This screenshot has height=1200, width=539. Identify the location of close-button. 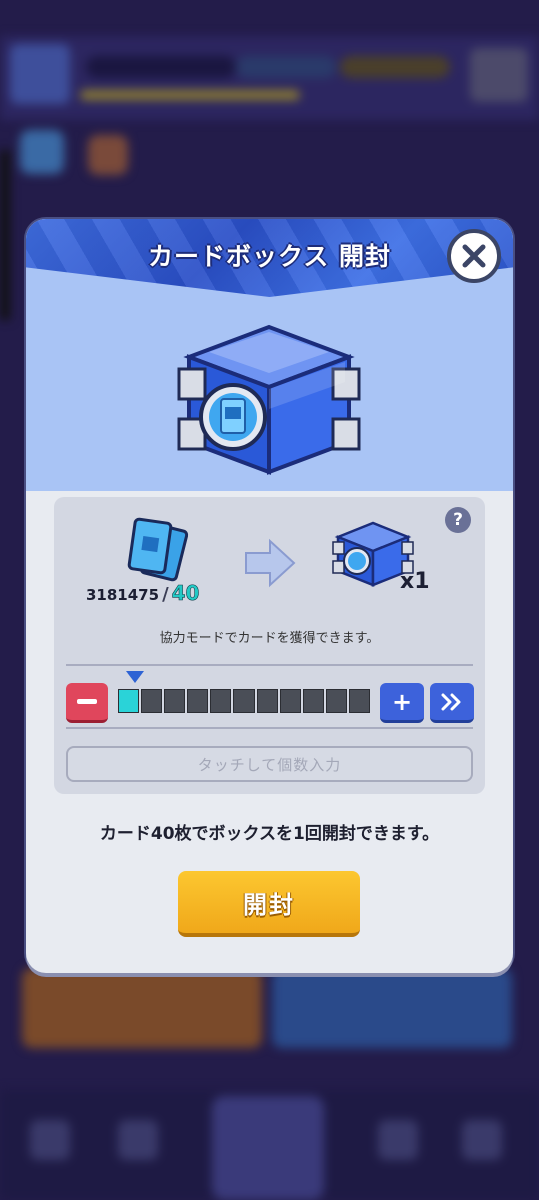
(474, 256).